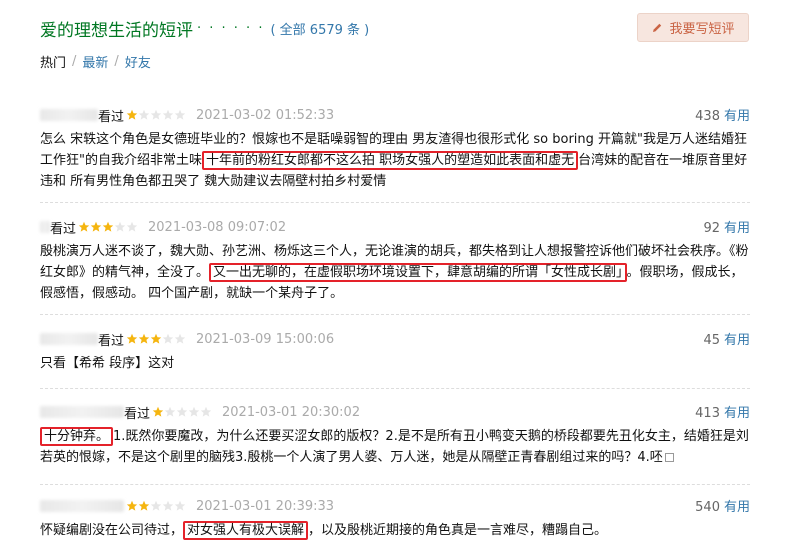  What do you see at coordinates (395, 363) in the screenshot?
I see `review-text: 只看【希希 段序】这对` at bounding box center [395, 363].